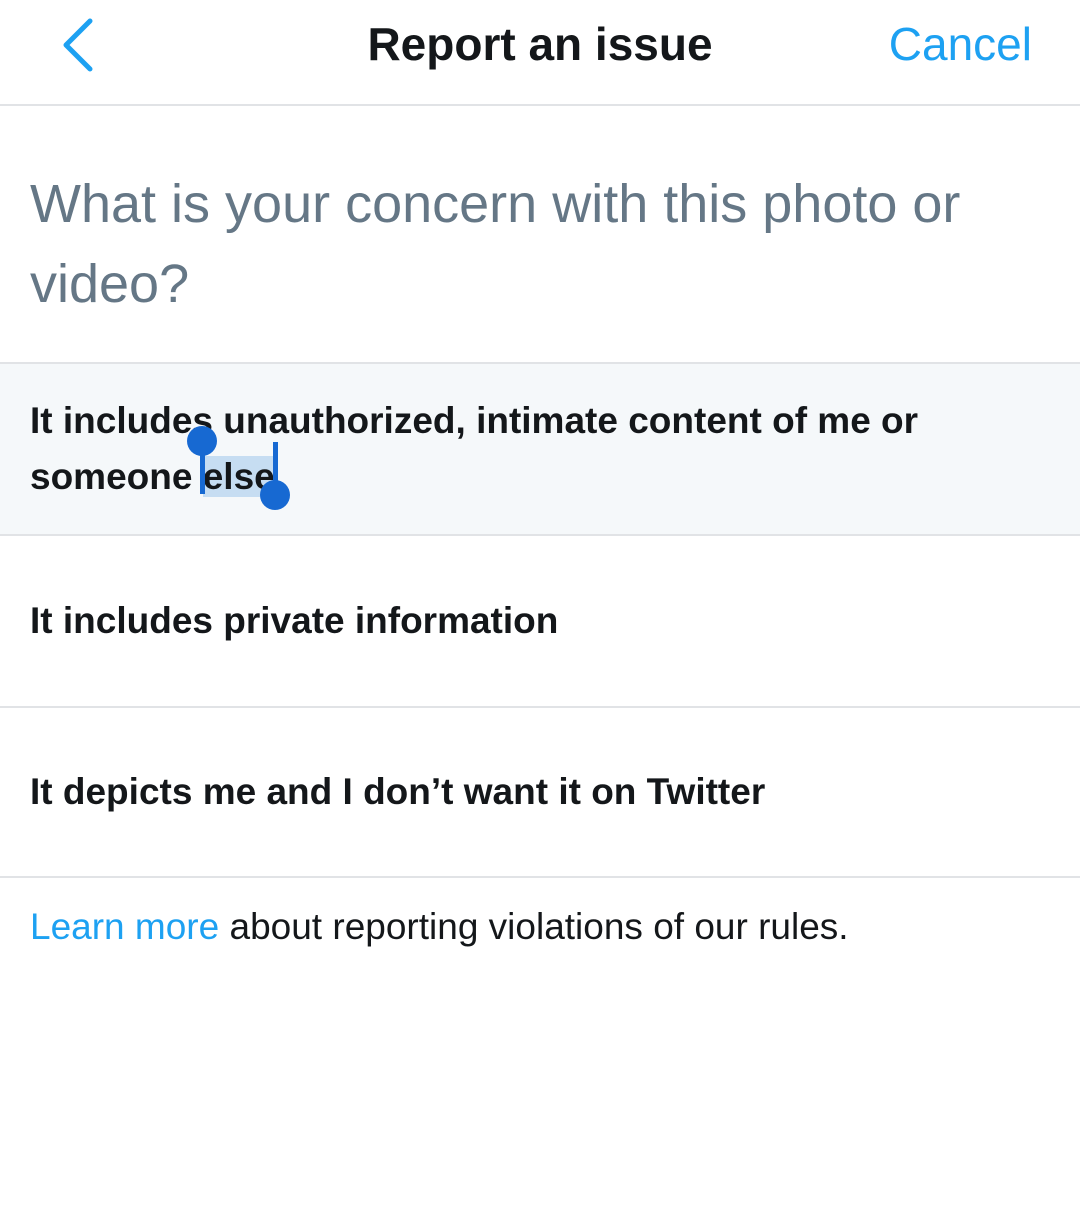  Describe the element at coordinates (124, 926) in the screenshot. I see `learn-more-link: Learn more` at that location.